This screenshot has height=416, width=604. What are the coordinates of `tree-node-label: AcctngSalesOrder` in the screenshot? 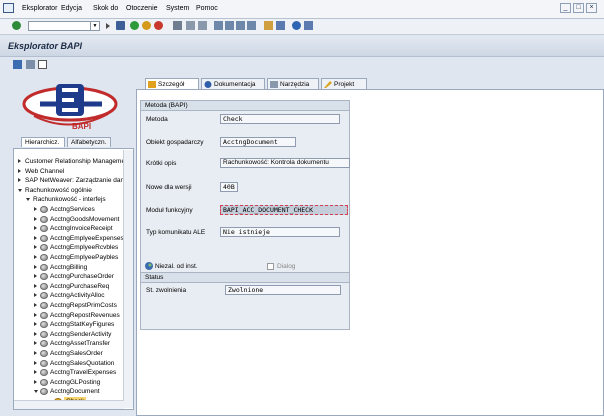 It's located at (76, 353).